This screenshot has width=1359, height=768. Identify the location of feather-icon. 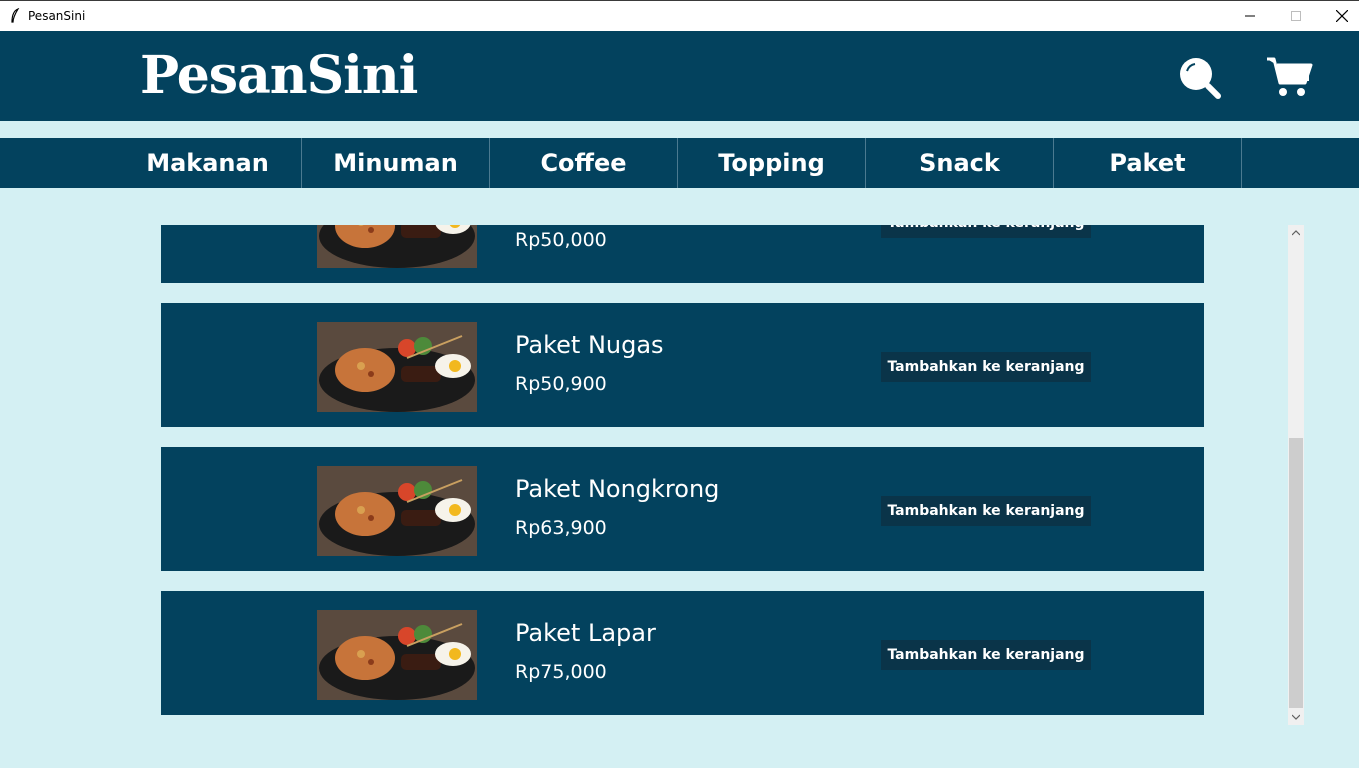
(15, 15).